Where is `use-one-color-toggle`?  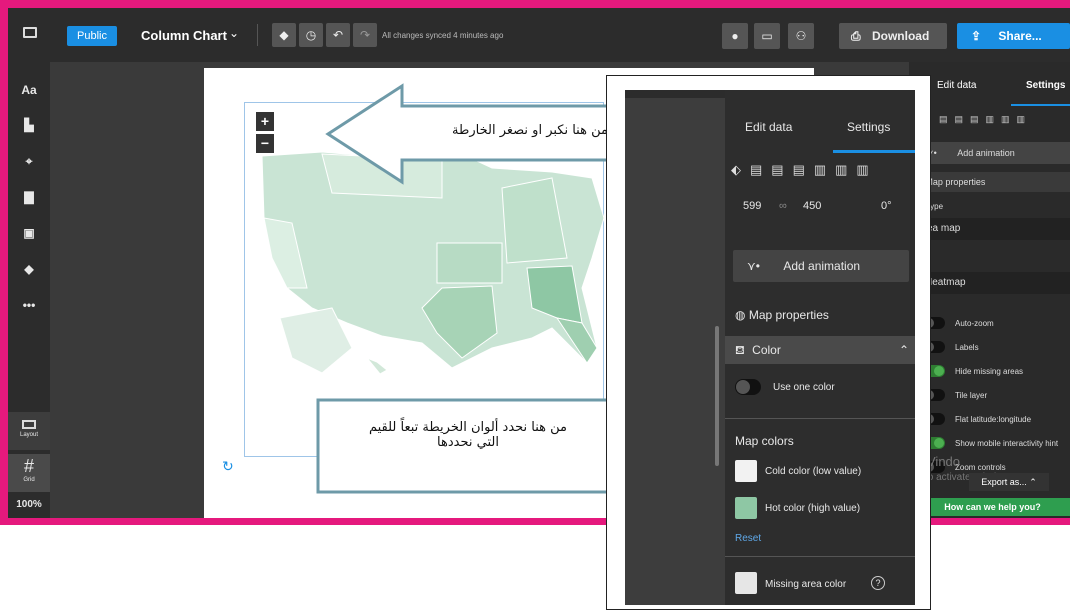 use-one-color-toggle is located at coordinates (748, 387).